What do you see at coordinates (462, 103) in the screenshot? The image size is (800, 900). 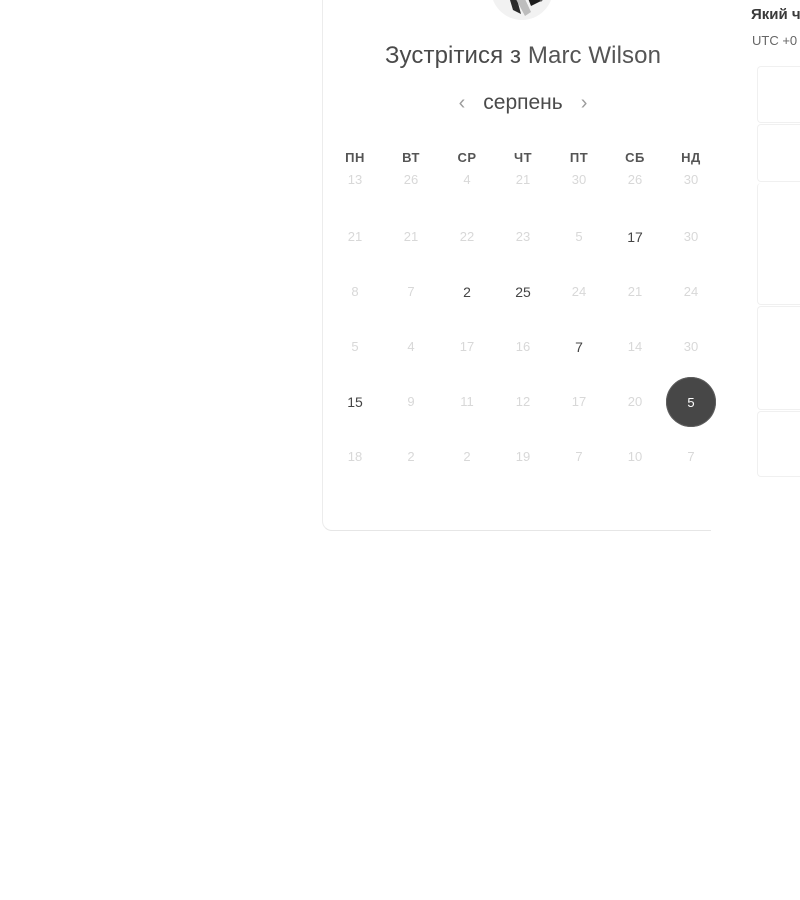 I see `chevron-left-icon: ‹` at bounding box center [462, 103].